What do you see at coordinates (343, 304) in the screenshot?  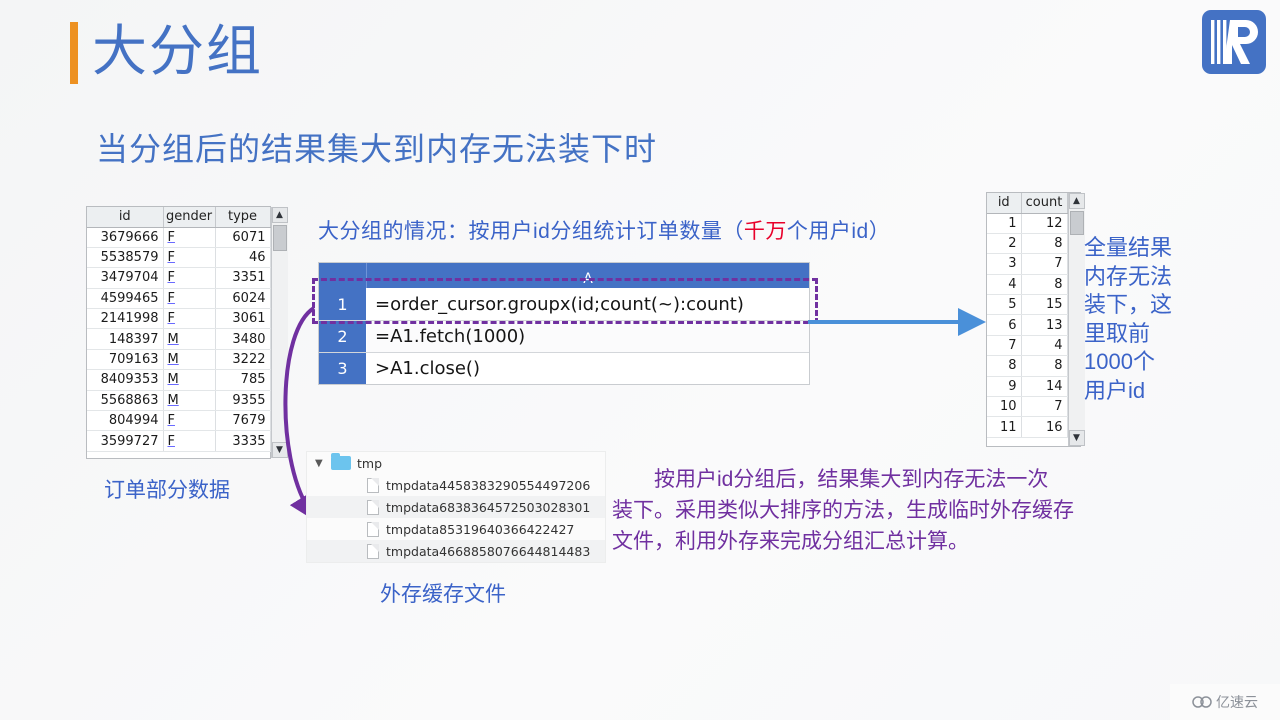 I see `code-row-number: 1` at bounding box center [343, 304].